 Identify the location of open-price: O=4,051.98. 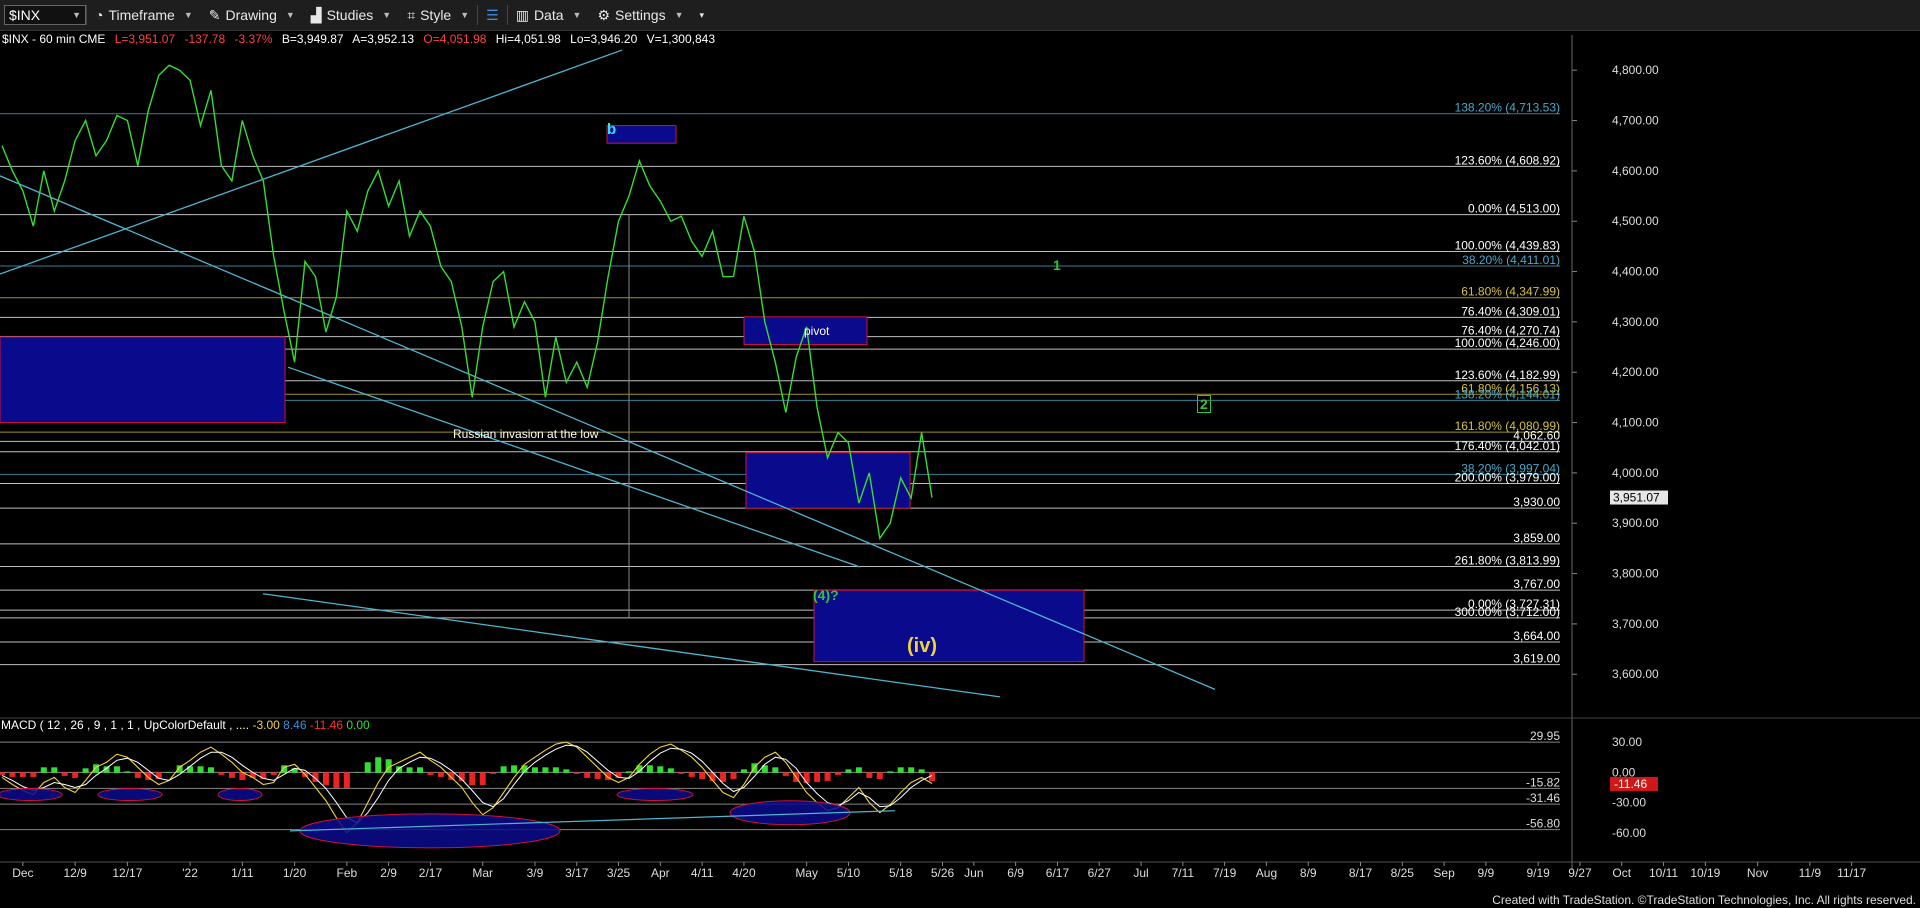
(455, 39).